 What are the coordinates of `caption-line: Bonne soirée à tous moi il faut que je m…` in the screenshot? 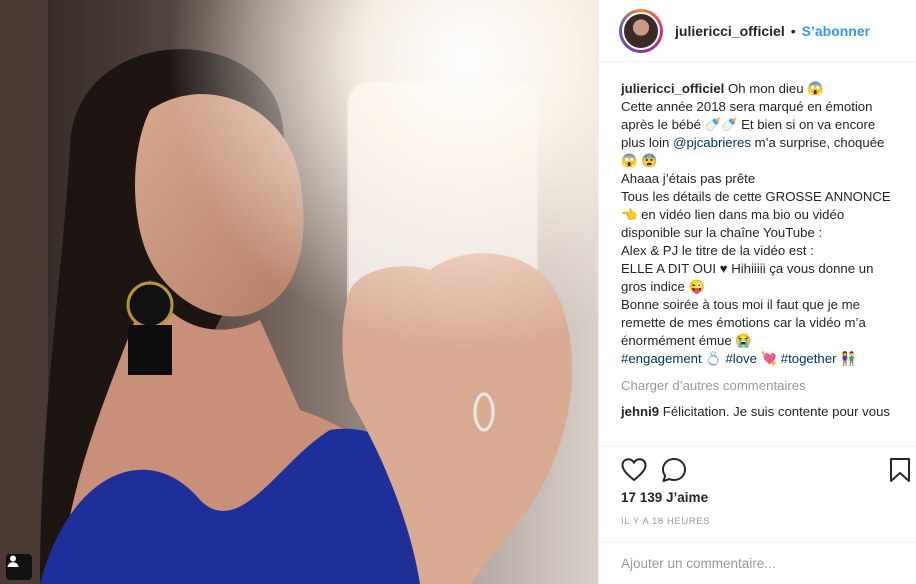 It's located at (743, 322).